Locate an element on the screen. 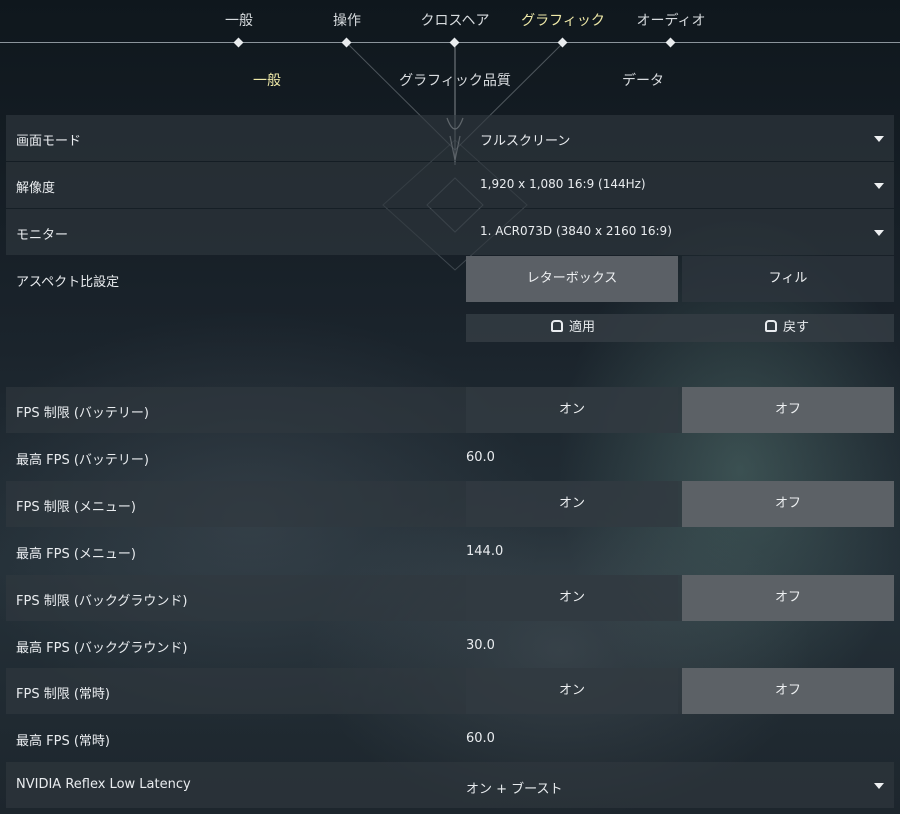 Image resolution: width=900 pixels, height=814 pixels. tab-audio: オーディオ is located at coordinates (671, 29).